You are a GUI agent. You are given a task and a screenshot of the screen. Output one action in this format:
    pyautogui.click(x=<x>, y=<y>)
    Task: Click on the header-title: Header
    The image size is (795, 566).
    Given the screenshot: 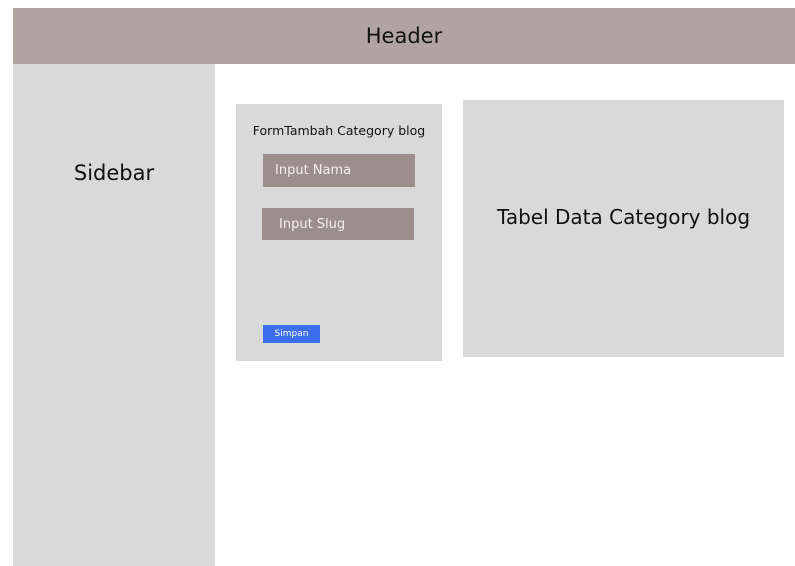 What is the action you would take?
    pyautogui.click(x=404, y=36)
    